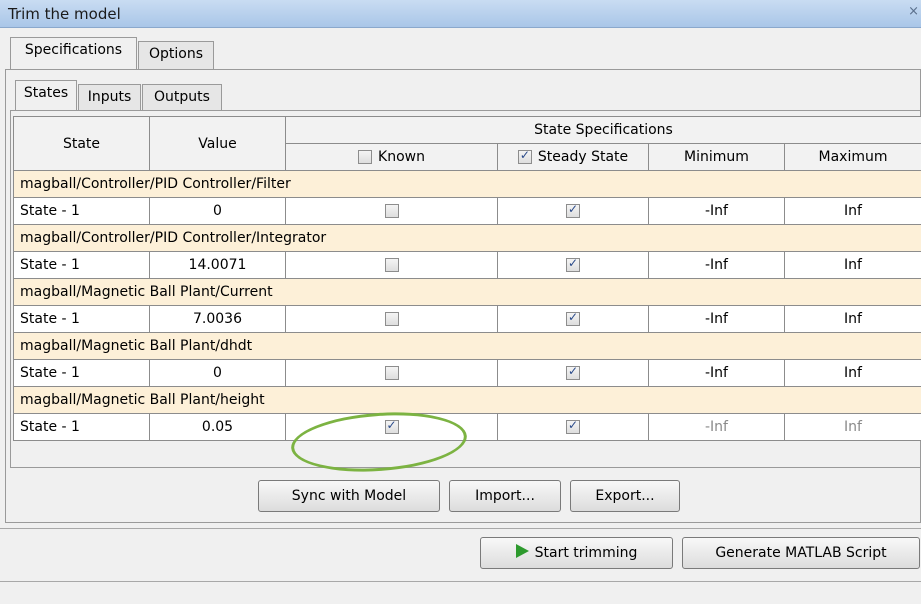 This screenshot has height=604, width=921. Describe the element at coordinates (586, 553) in the screenshot. I see `start-trimming-label: Start trimming` at that location.